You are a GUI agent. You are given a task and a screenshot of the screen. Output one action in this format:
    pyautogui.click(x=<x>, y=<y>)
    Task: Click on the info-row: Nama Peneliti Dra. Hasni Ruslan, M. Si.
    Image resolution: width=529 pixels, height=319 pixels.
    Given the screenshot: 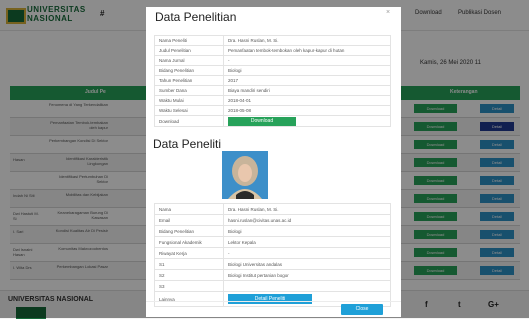 What is the action you would take?
    pyautogui.click(x=272, y=40)
    